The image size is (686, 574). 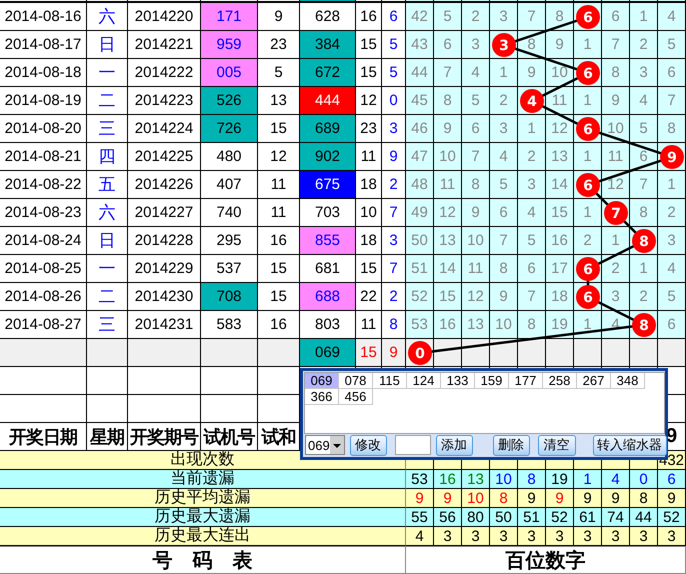 I want to click on draw-number-cell: 703, so click(x=328, y=213).